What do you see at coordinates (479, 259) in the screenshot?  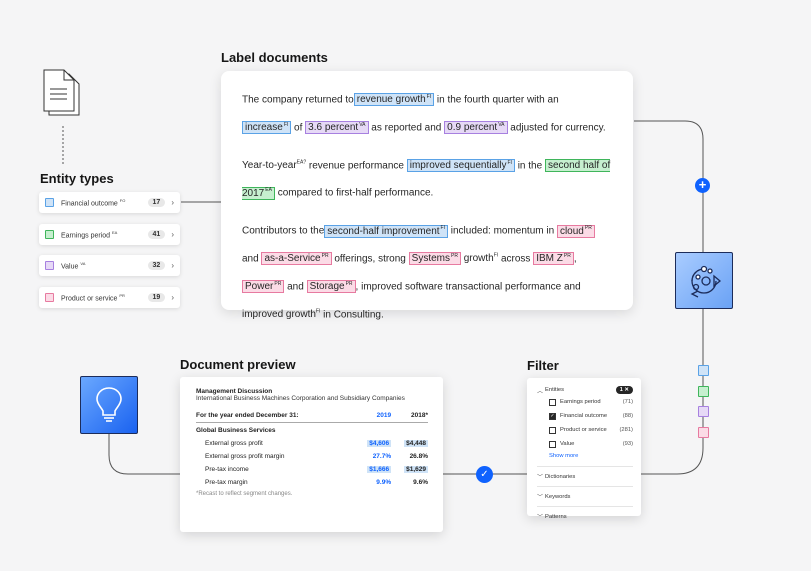 I see `text-span: growthFI` at bounding box center [479, 259].